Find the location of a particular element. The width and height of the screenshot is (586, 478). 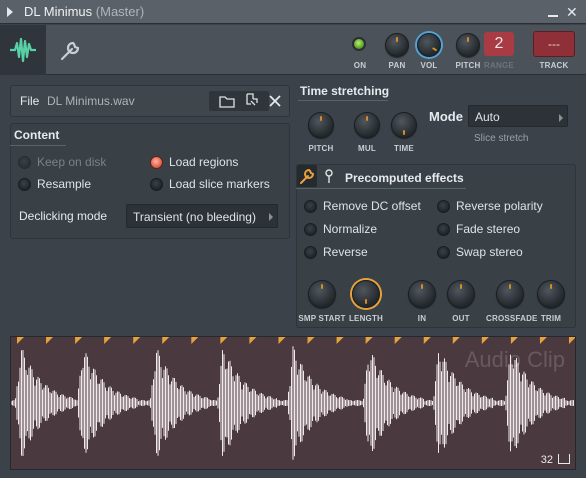

audio-pin-icon is located at coordinates (329, 176).